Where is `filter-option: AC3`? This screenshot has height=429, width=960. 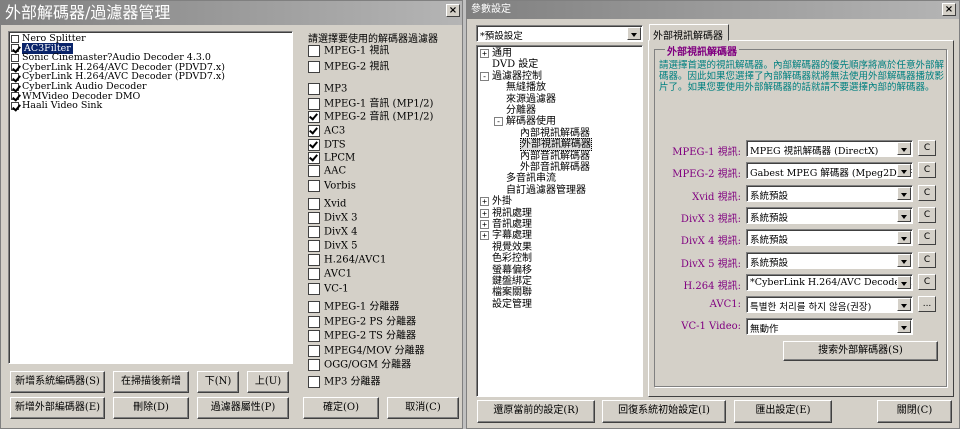
filter-option: AC3 is located at coordinates (326, 131).